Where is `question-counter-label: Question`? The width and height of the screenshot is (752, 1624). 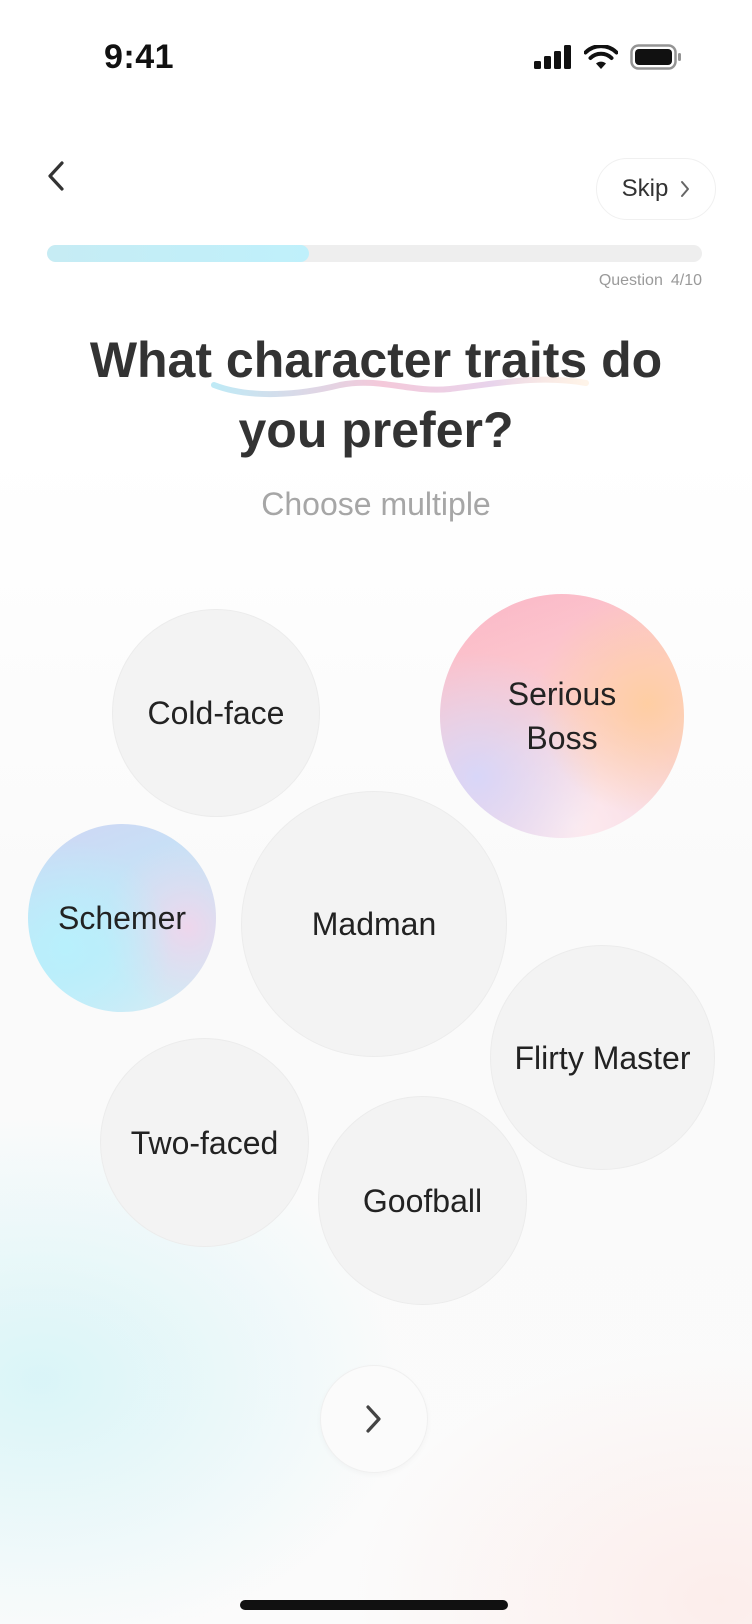 question-counter-label: Question is located at coordinates (630, 280).